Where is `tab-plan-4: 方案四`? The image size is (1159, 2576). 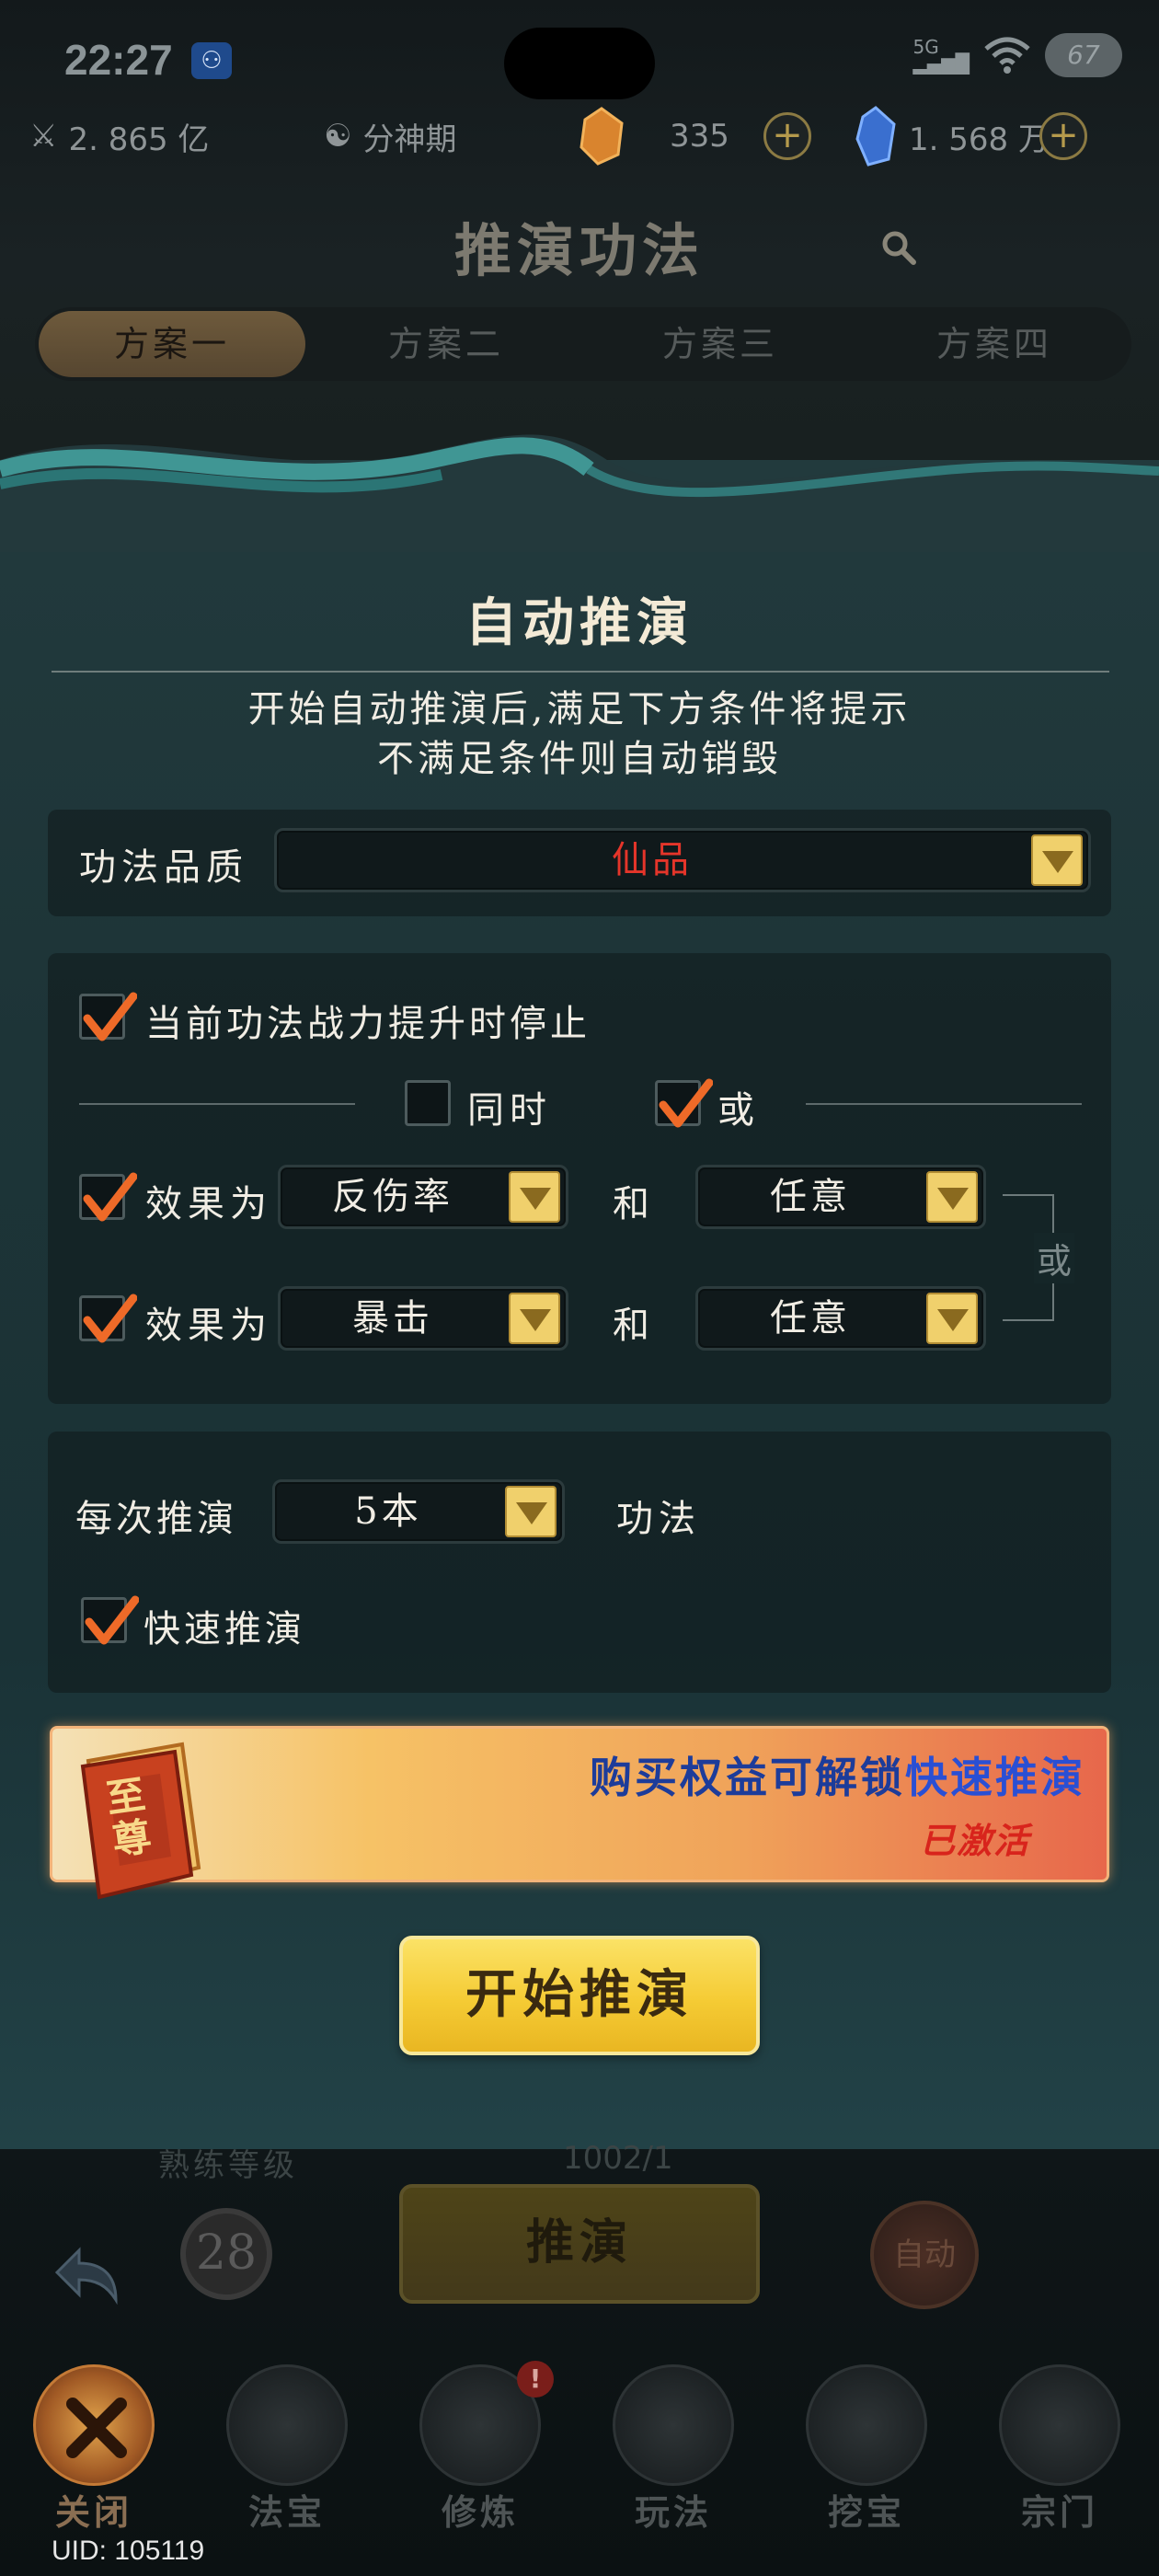
tab-plan-4: 方案四 is located at coordinates (994, 344).